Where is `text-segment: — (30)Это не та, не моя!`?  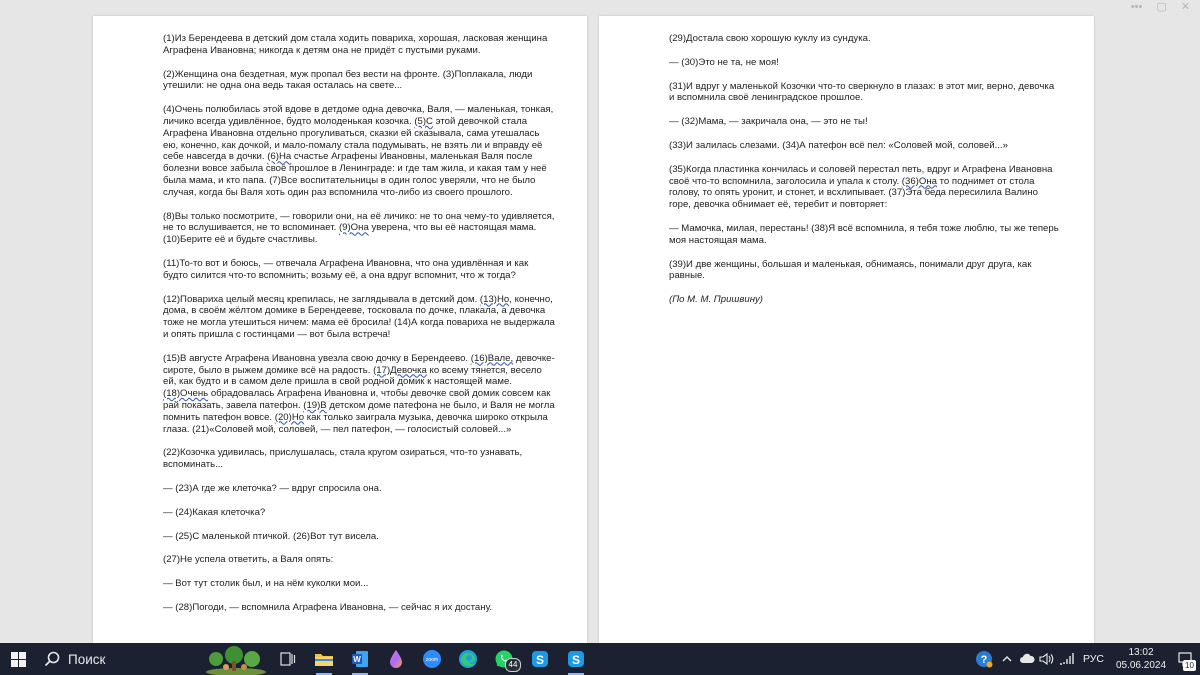
text-segment: — (30)Это не та, не моя! is located at coordinates (724, 62).